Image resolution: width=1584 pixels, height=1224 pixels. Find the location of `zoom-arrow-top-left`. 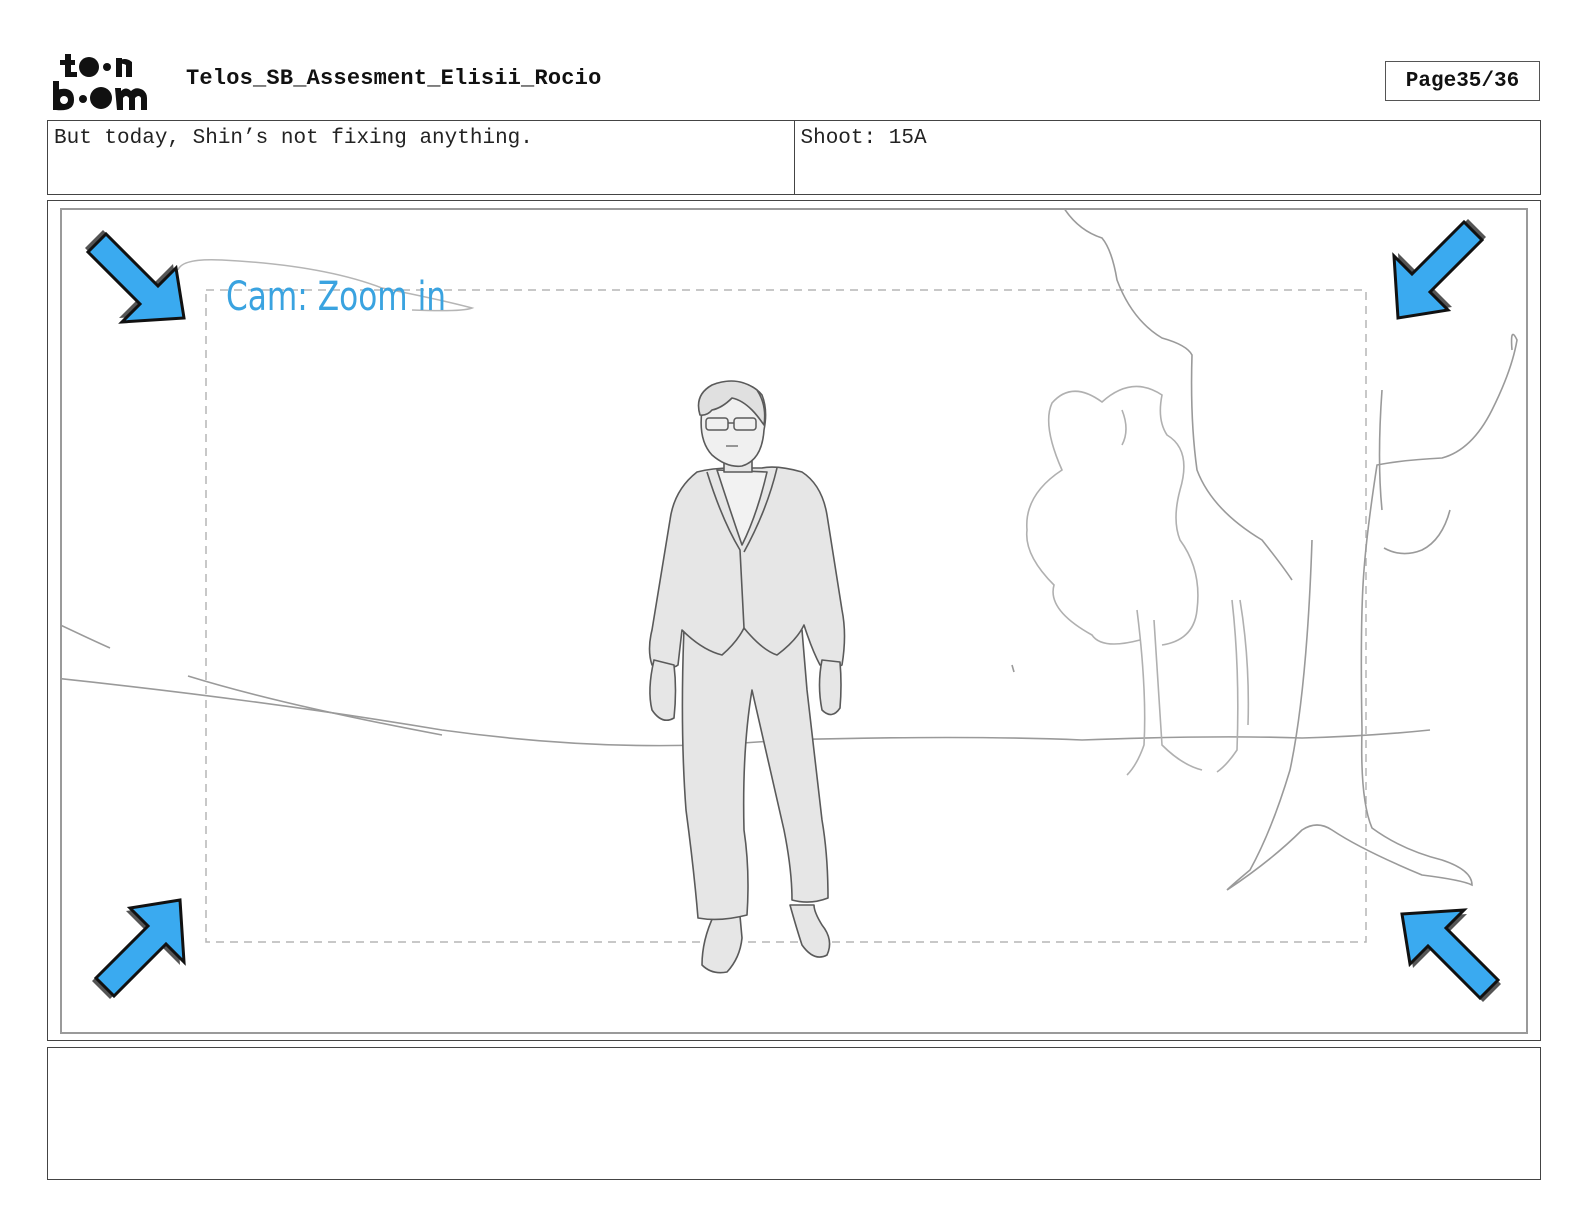

zoom-arrow-top-left is located at coordinates (135, 277).